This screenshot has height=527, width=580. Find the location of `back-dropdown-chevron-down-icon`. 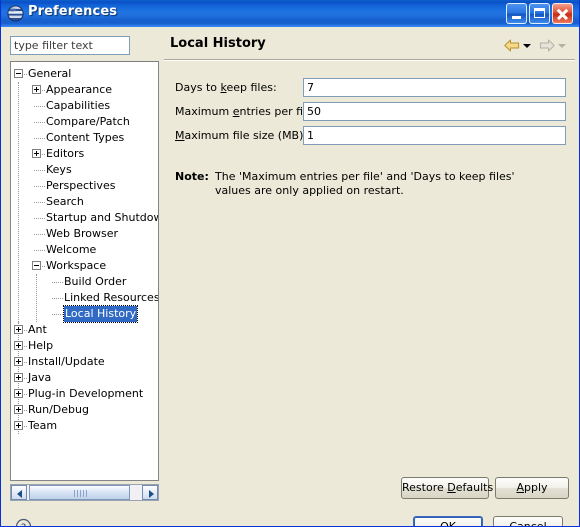

back-dropdown-chevron-down-icon is located at coordinates (527, 46).